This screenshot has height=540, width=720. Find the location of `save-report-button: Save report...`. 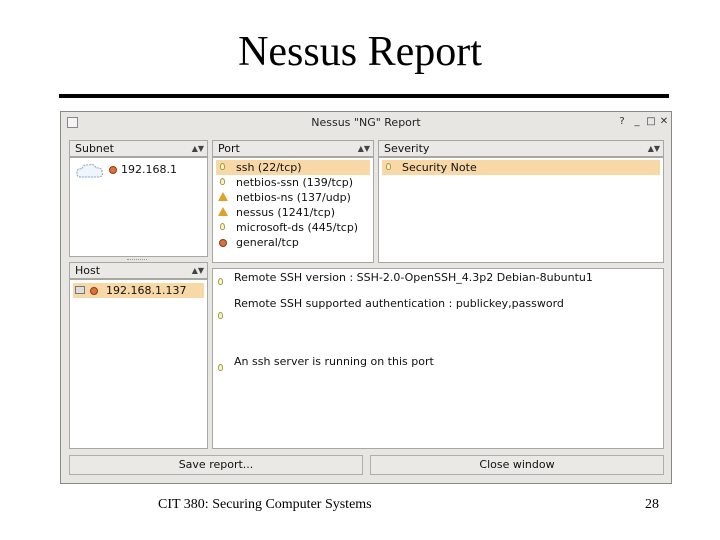

save-report-button: Save report... is located at coordinates (216, 465).